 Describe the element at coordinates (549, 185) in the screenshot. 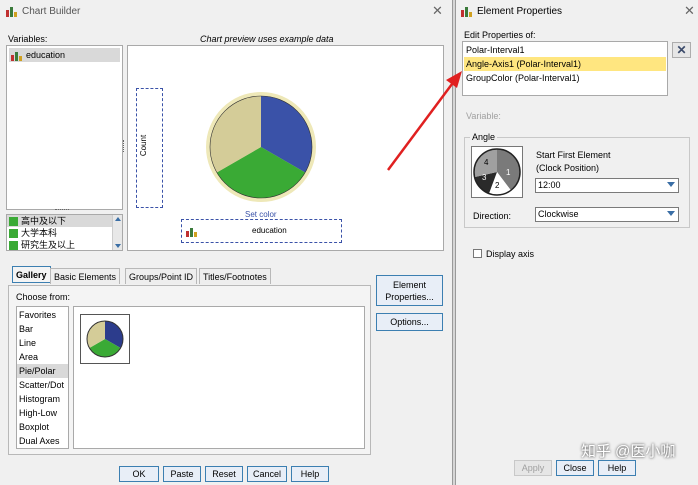

I see `start-position-value: 12:00` at that location.